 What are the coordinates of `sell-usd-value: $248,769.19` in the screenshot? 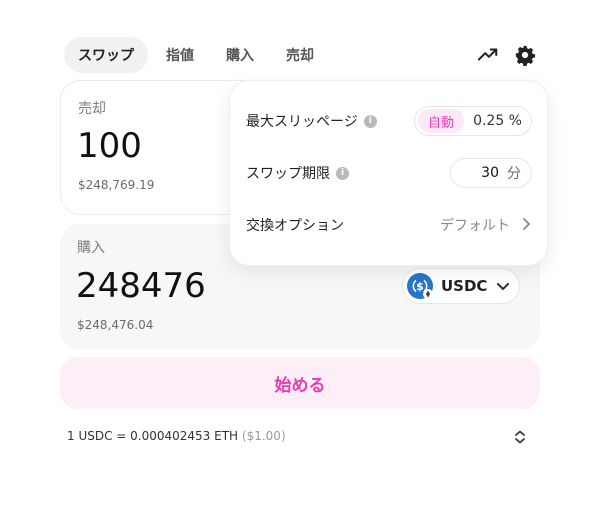 It's located at (116, 185).